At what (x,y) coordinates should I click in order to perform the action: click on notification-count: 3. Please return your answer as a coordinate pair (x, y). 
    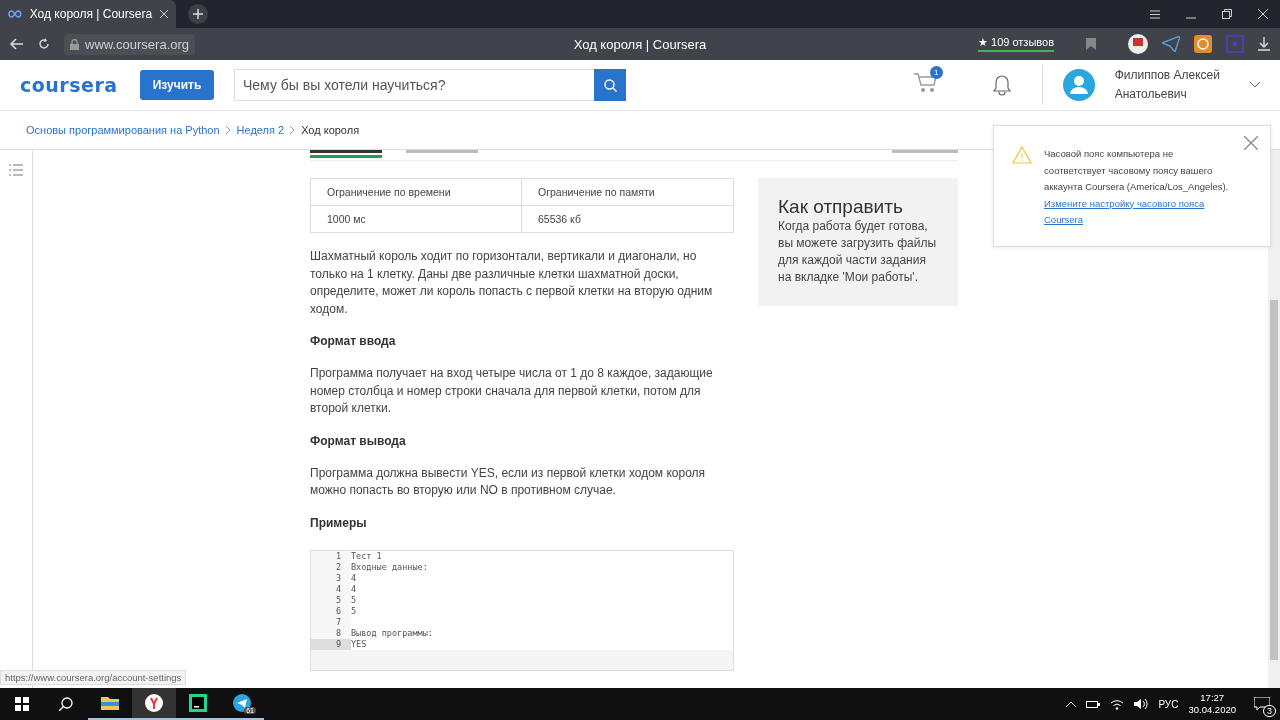
    Looking at the image, I should click on (1269, 711).